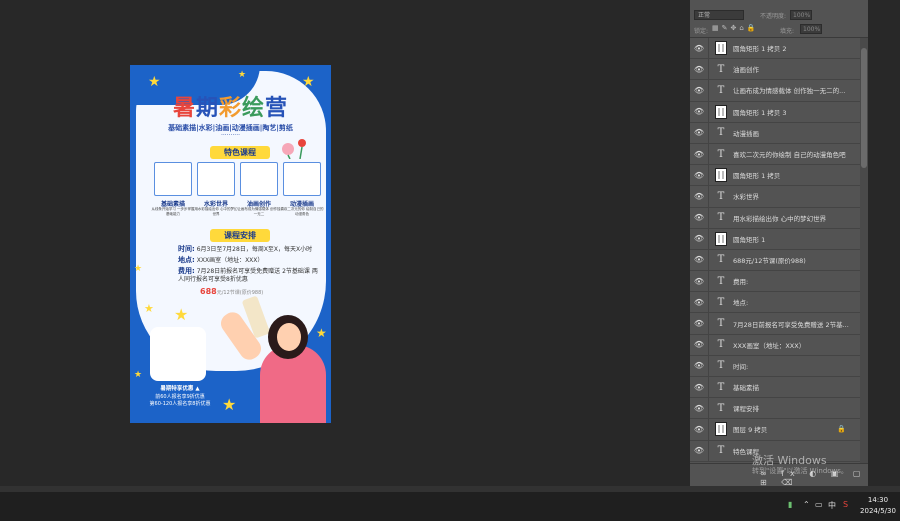  What do you see at coordinates (769, 260) in the screenshot?
I see `layer-name: 688元/12节课(原价988)` at bounding box center [769, 260].